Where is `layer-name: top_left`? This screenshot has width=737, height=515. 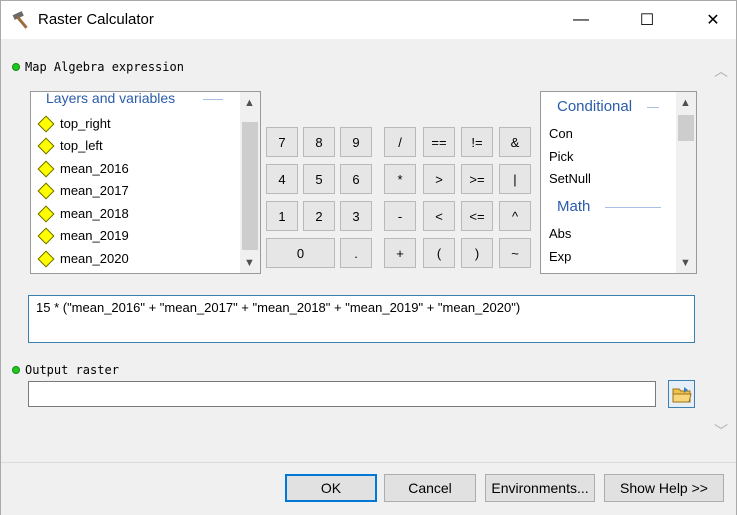
layer-name: top_left is located at coordinates (81, 145).